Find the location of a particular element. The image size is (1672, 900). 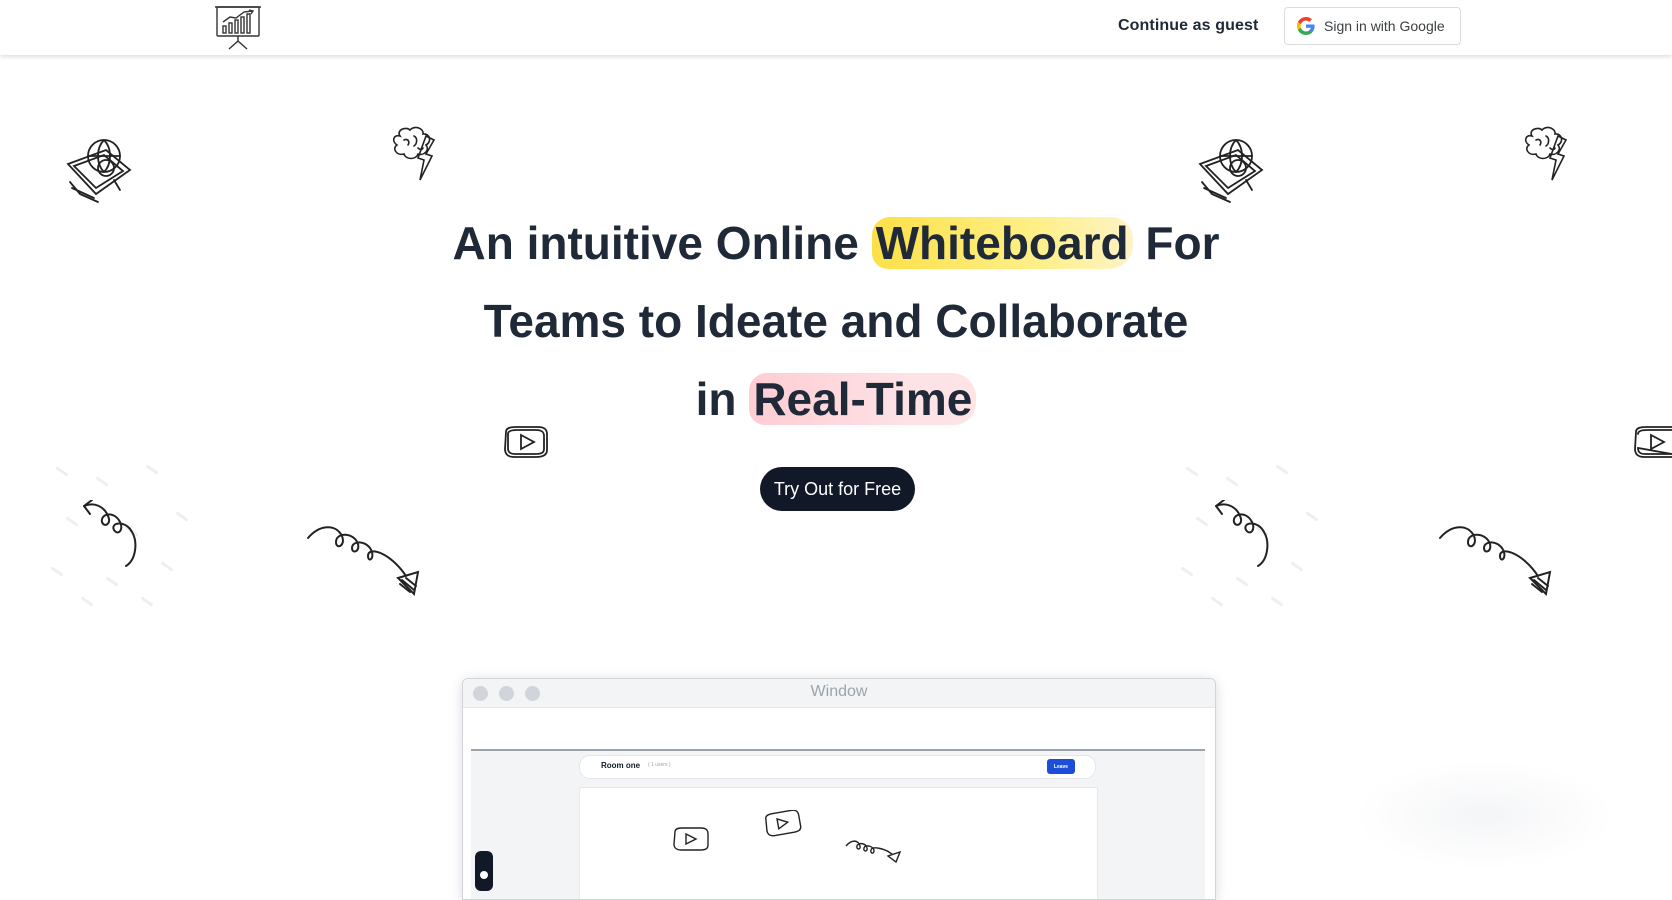

window-title-bar: Window is located at coordinates (839, 693).